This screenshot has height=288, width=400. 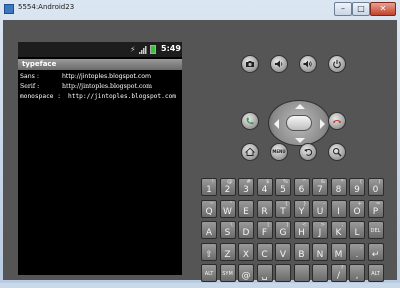 I want to click on key-5: 5%, so click(x=283, y=187).